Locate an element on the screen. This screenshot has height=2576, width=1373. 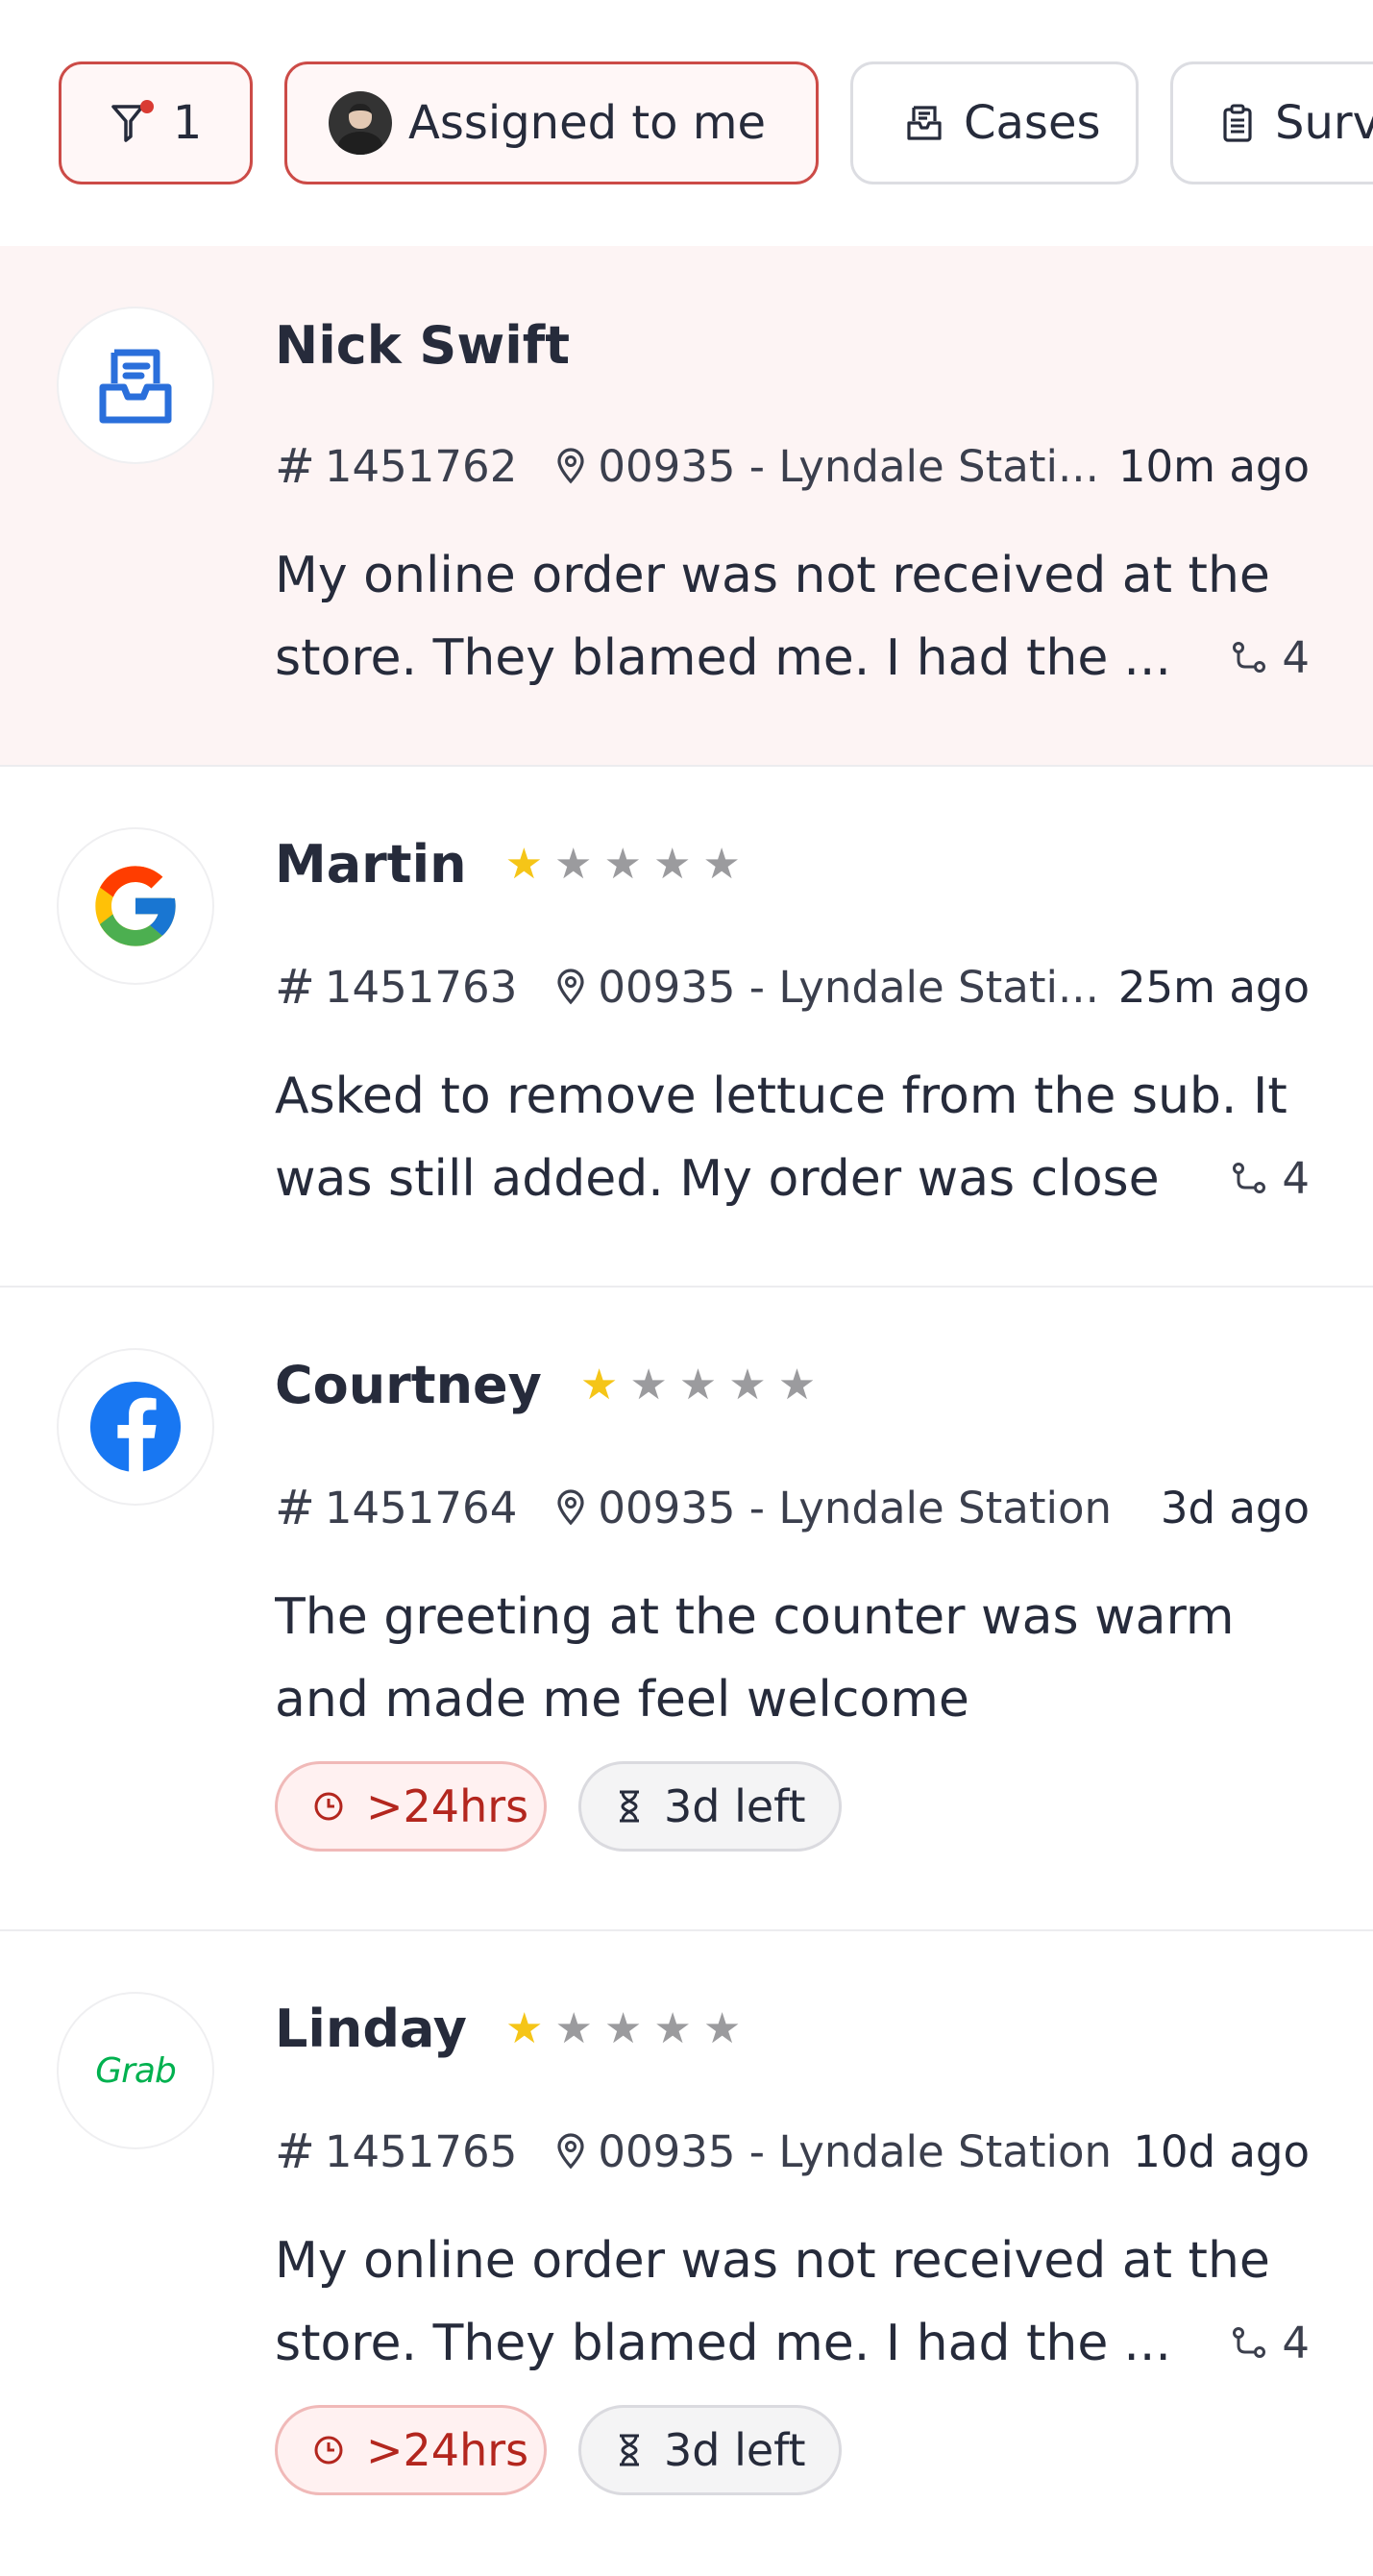
ticket-id-value: 1451762 is located at coordinates (421, 466).